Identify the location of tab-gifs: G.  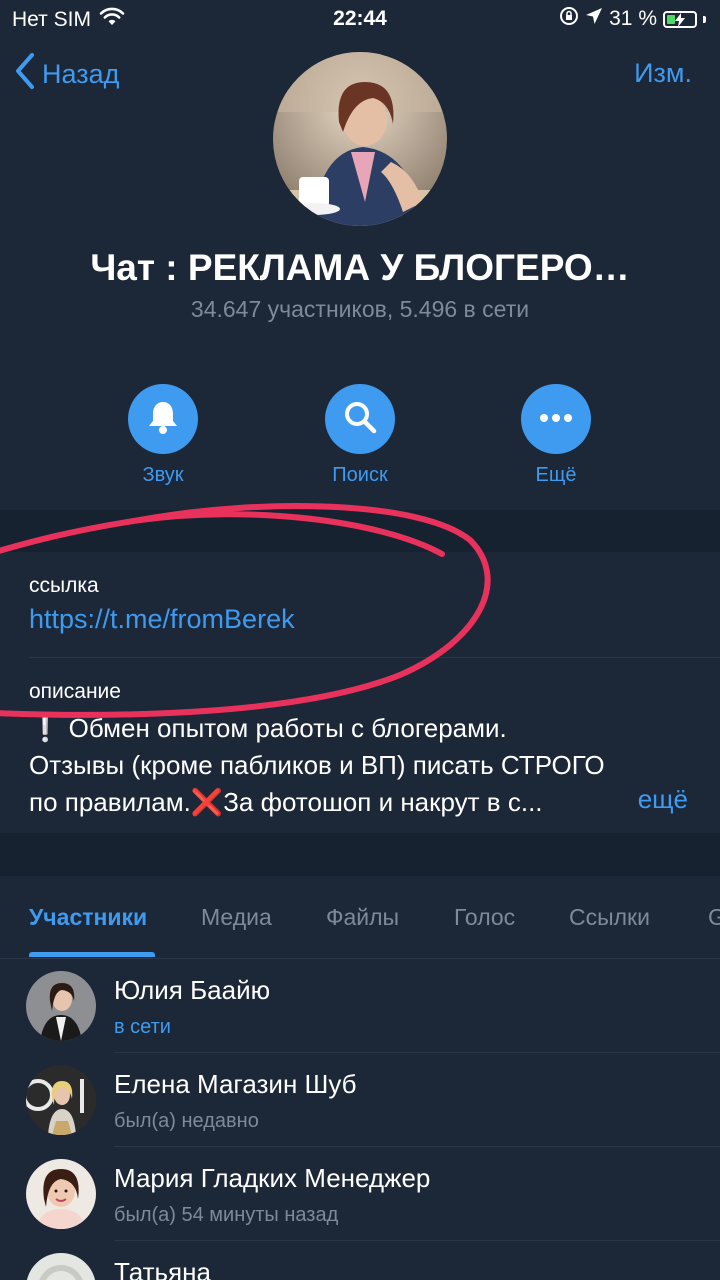
(714, 917).